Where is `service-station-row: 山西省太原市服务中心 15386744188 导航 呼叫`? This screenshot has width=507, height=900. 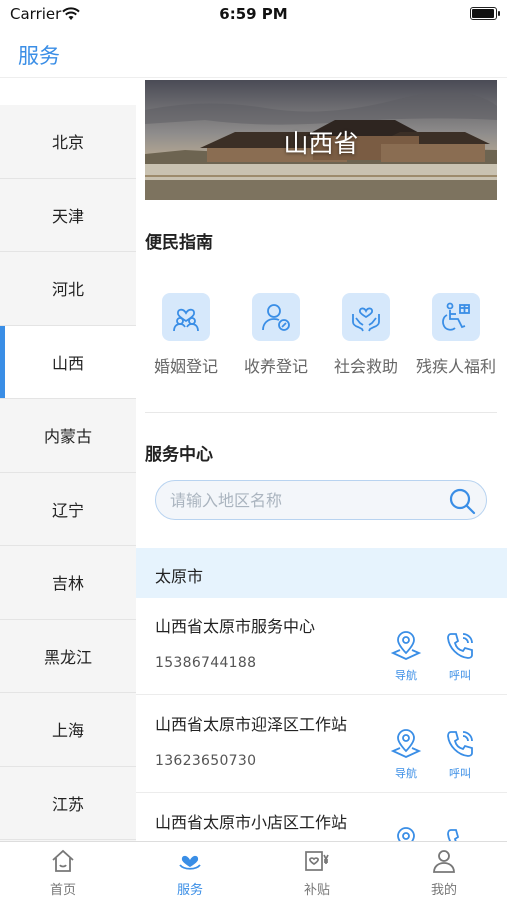 service-station-row: 山西省太原市服务中心 15386744188 导航 呼叫 is located at coordinates (321, 646).